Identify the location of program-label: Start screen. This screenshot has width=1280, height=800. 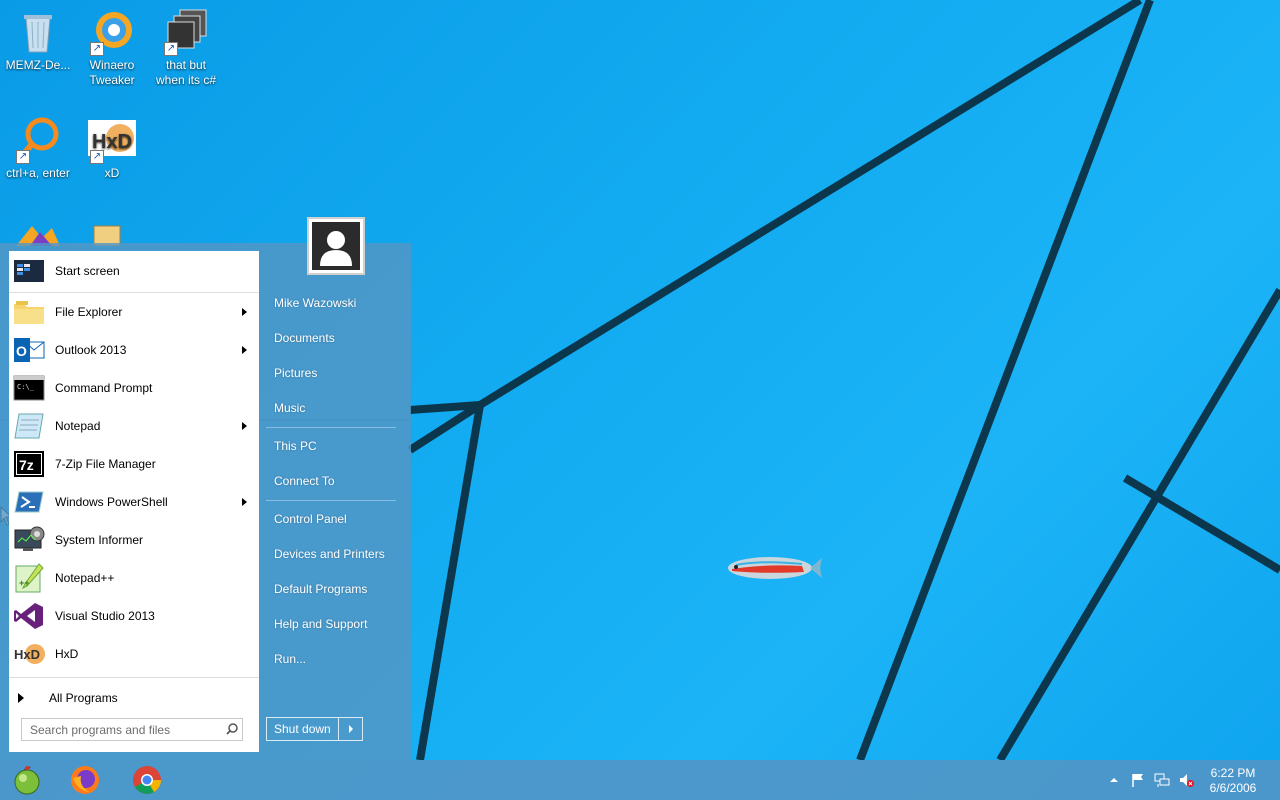
(87, 271).